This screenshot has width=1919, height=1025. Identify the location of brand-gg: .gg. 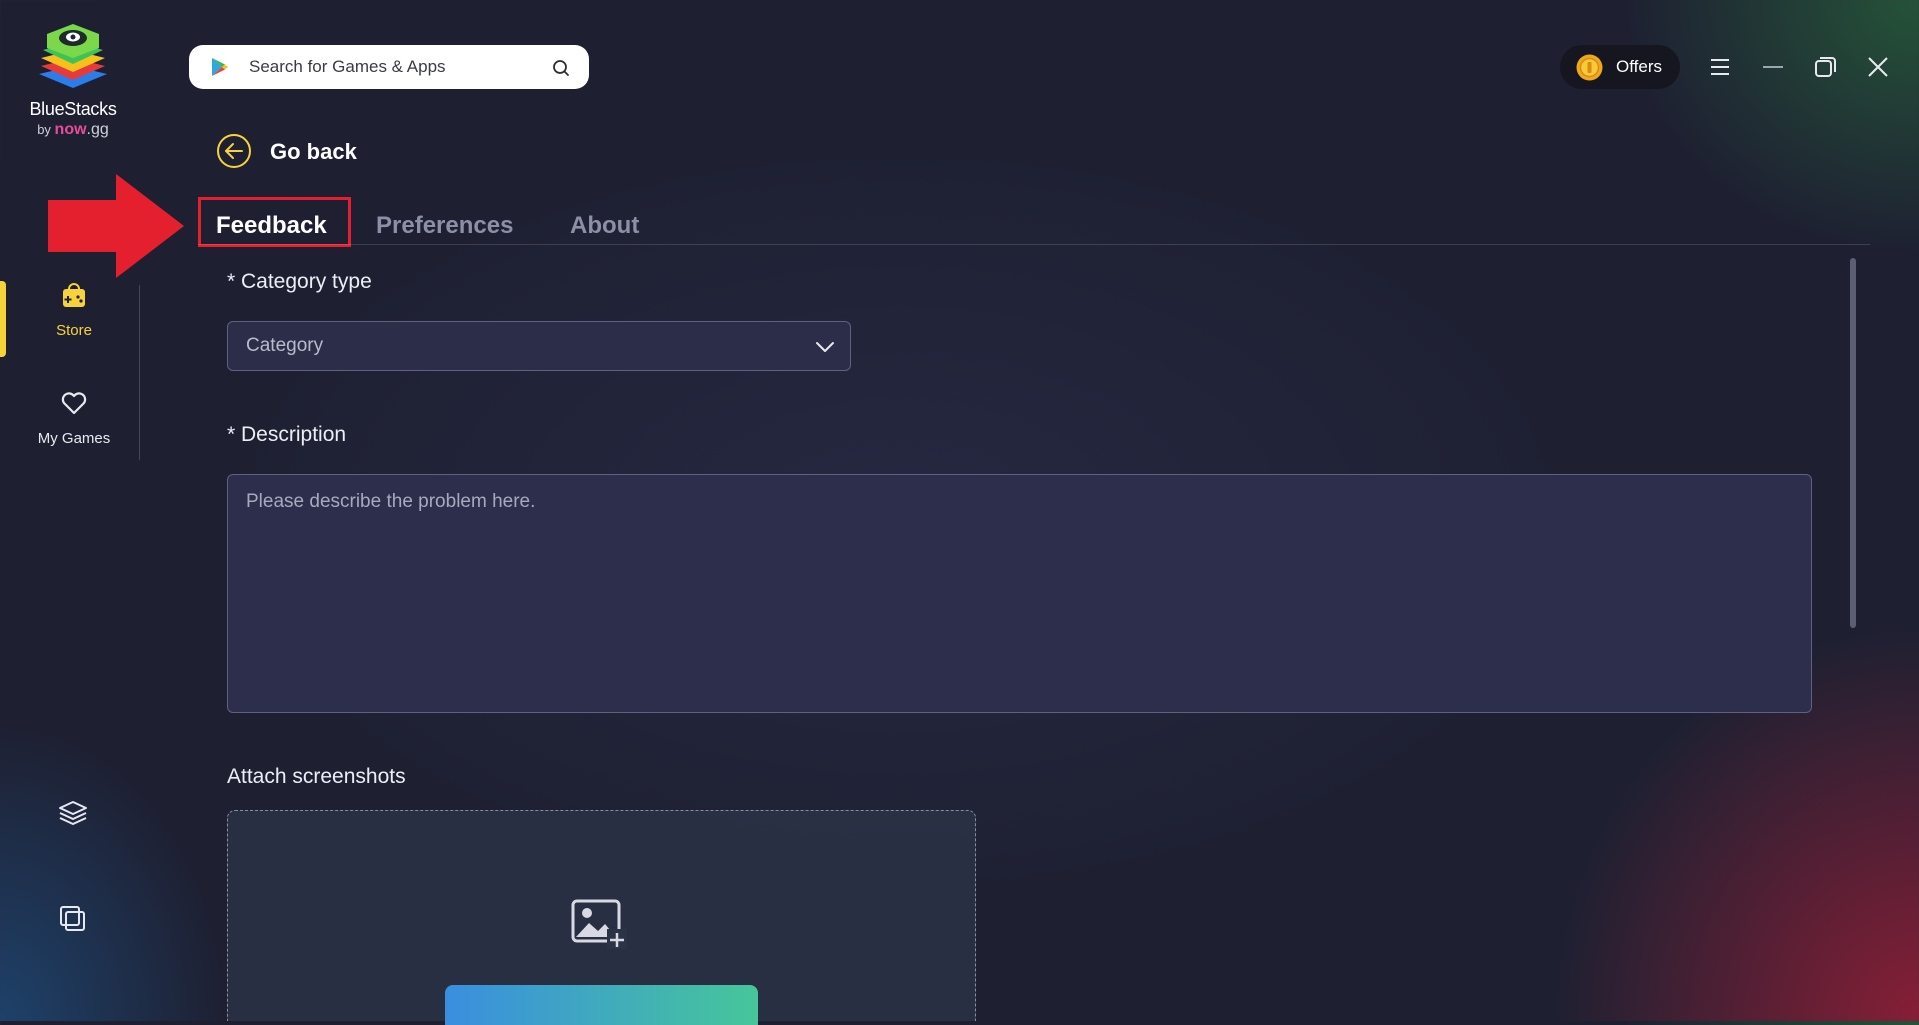
(97, 129).